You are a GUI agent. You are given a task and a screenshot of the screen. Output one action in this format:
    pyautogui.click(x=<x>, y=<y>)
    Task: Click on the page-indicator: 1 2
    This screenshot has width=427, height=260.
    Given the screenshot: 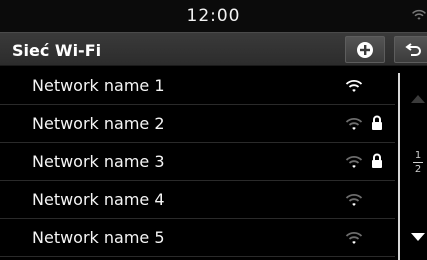 What is the action you would take?
    pyautogui.click(x=418, y=162)
    